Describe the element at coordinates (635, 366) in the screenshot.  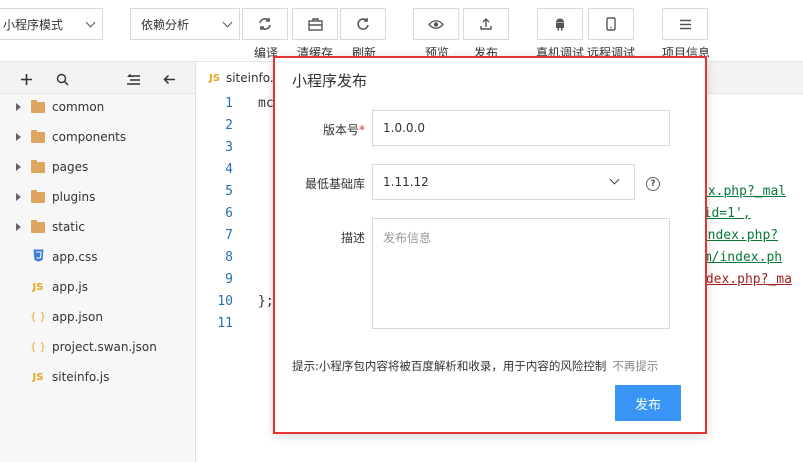
I see `dont-show-again-link: 不再提示` at that location.